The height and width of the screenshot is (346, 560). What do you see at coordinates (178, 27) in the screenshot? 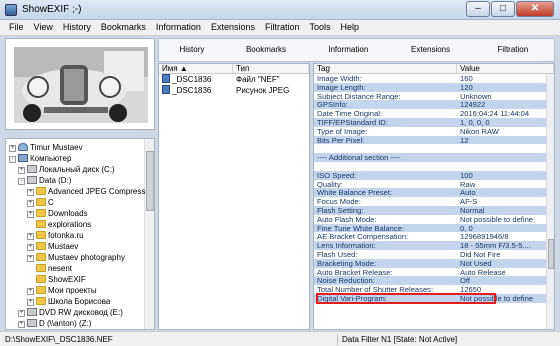
I see `menu-information: Information` at bounding box center [178, 27].